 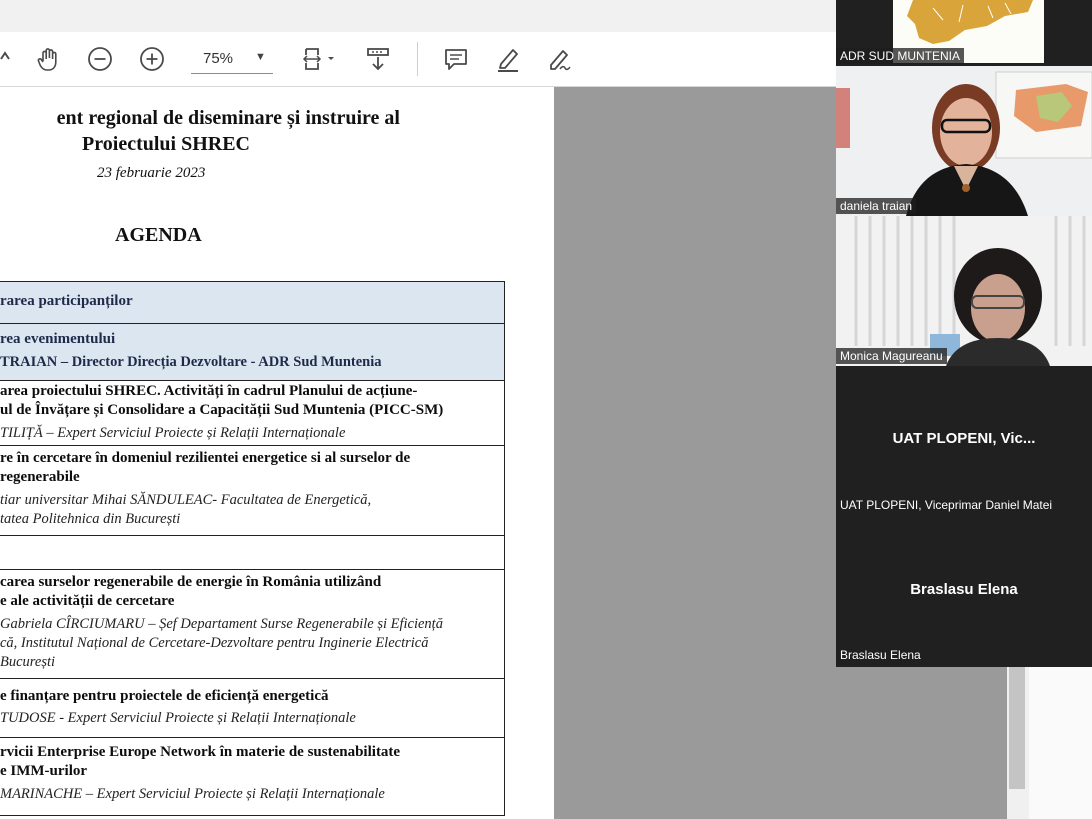 What do you see at coordinates (378, 59) in the screenshot?
I see `download-icon` at bounding box center [378, 59].